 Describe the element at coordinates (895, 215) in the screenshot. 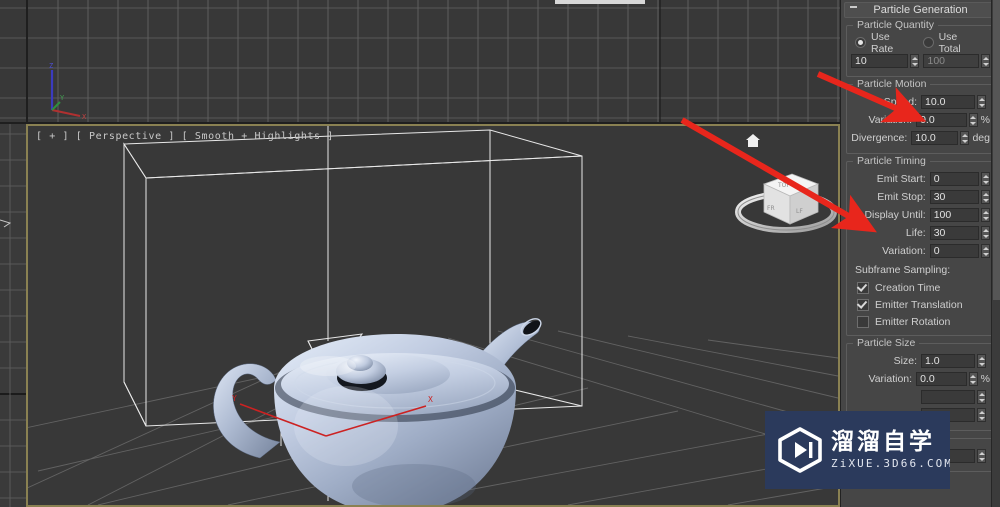

I see `label-display-until: Display Until:` at that location.